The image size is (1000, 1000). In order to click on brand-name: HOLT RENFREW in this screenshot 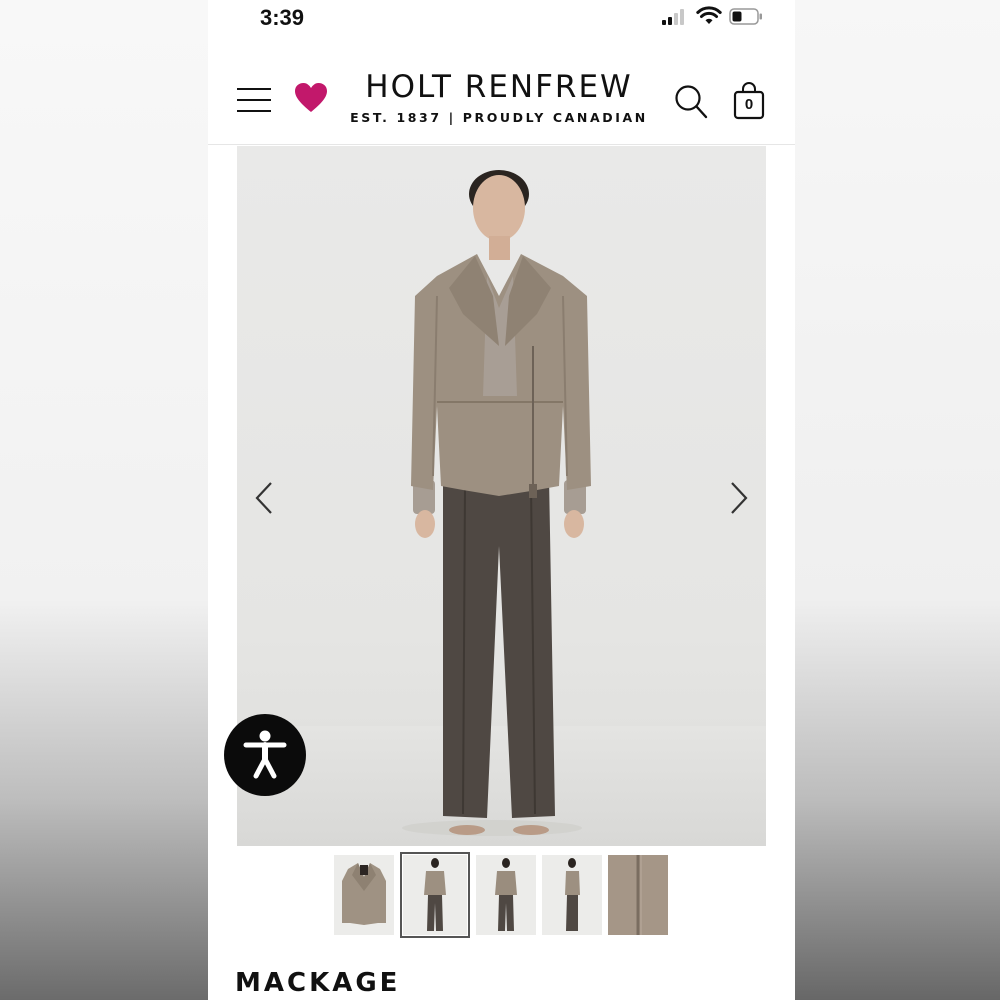, I will do `click(499, 87)`.